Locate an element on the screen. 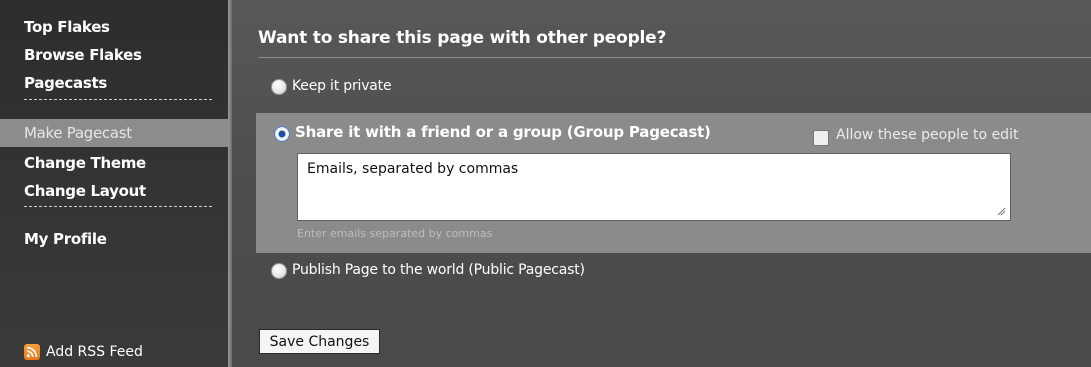 This screenshot has width=1091, height=367. sidebar-item-pagecasts: Pagecasts is located at coordinates (65, 83).